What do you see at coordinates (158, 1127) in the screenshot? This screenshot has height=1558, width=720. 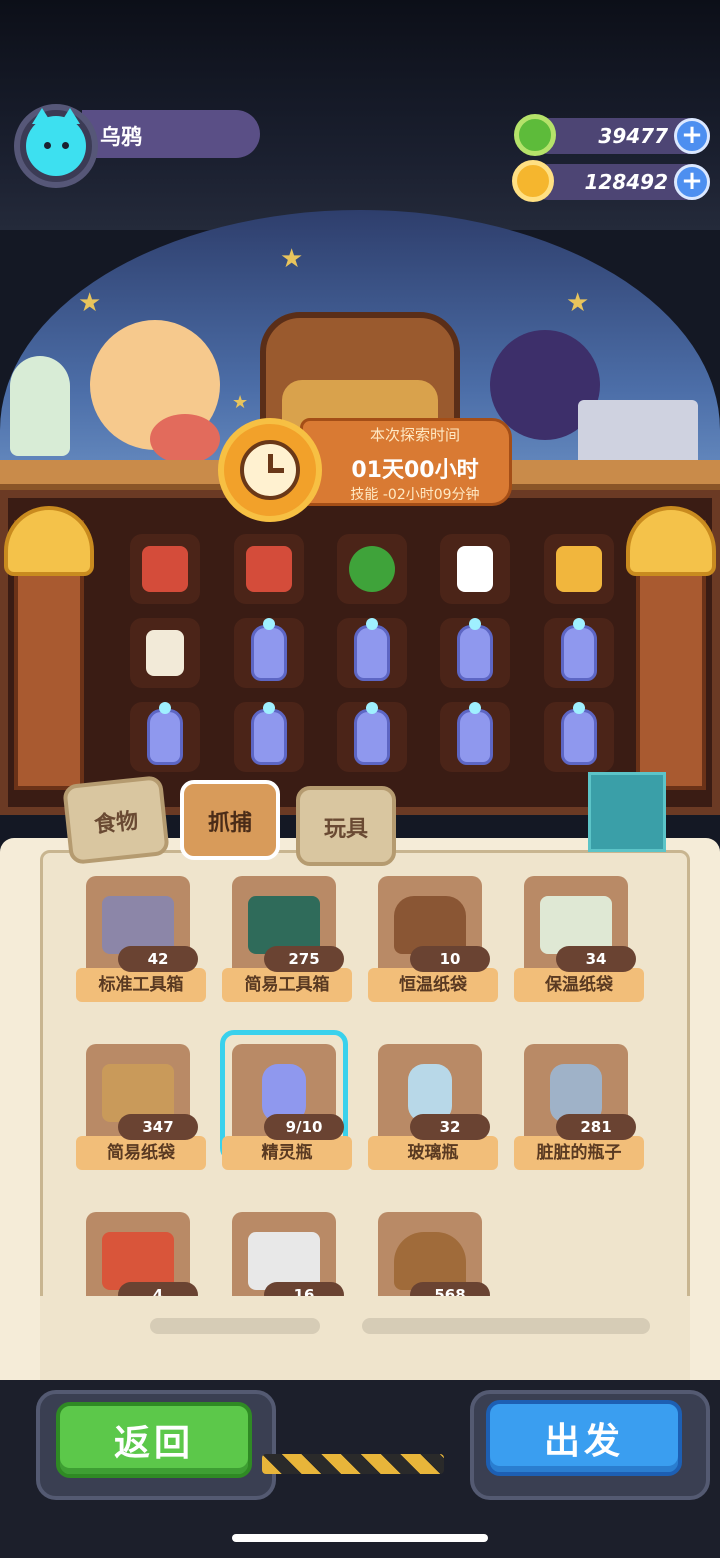 I see `item-count: 347` at bounding box center [158, 1127].